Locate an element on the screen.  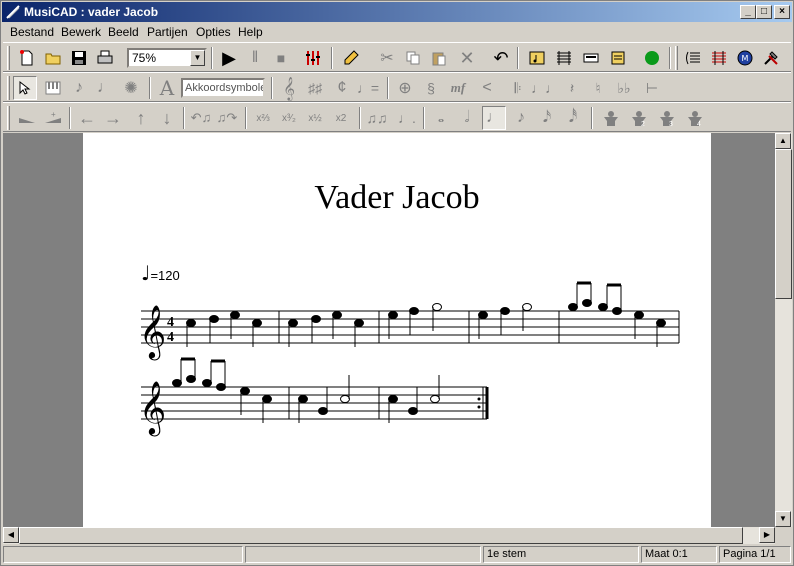
flip-stem-right-button: ♫↷ is located at coordinates (227, 118).